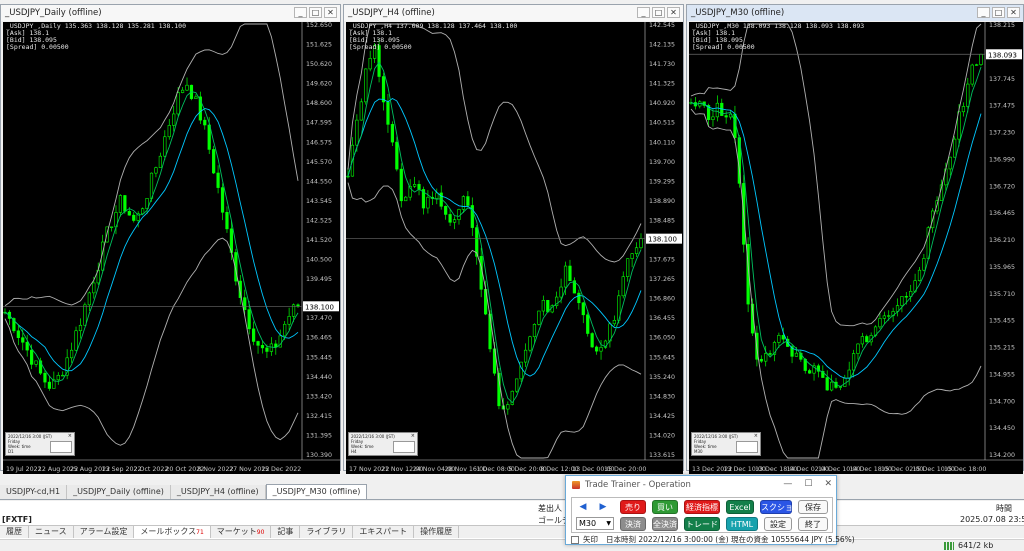  I want to click on terminal-message-row: [FXTF] ゴールデンウ 2025.07.08 23:58, so click(512, 519).